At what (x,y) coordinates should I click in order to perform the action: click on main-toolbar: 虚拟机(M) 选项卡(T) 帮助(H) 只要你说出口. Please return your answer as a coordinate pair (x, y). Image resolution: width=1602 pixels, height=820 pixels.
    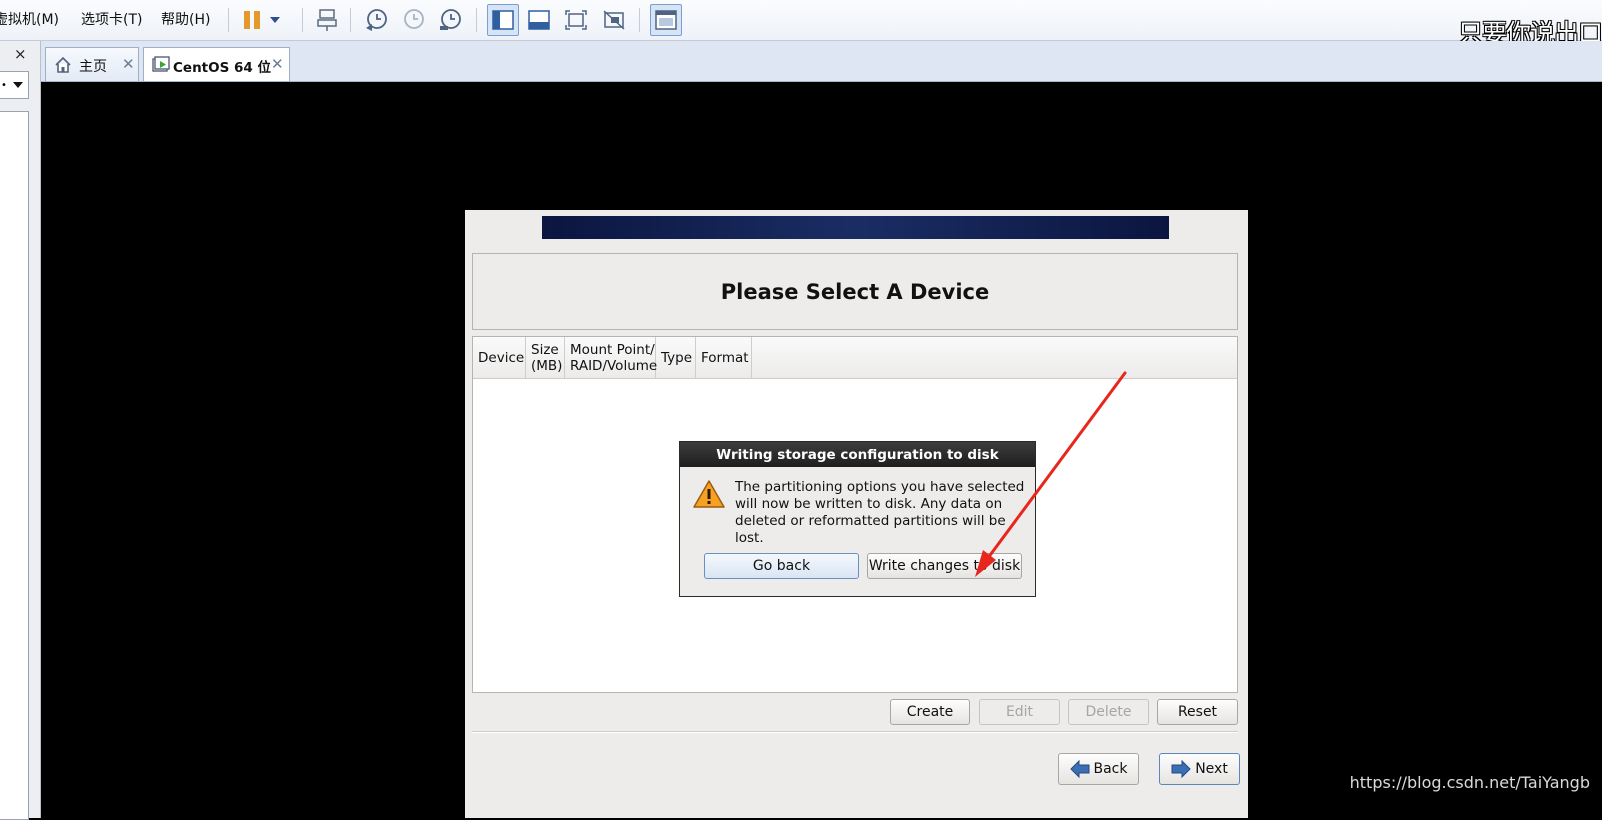
    Looking at the image, I should click on (801, 24).